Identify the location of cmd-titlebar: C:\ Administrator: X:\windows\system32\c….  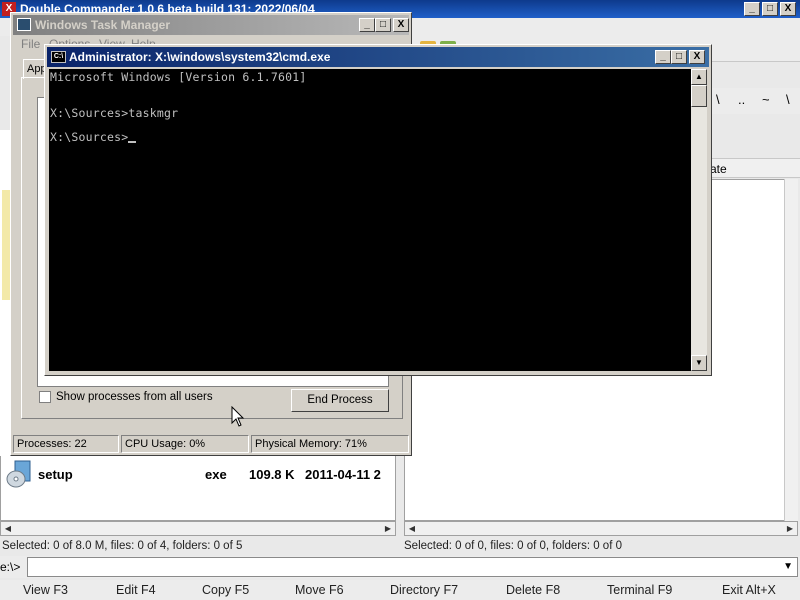
(378, 57).